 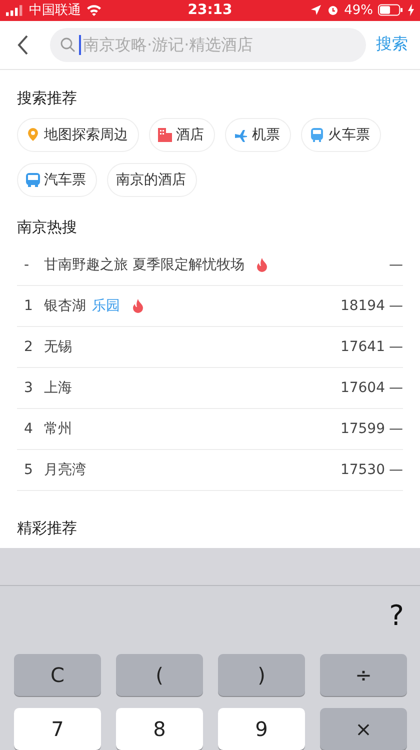 I want to click on map-pin-icon, so click(x=33, y=135).